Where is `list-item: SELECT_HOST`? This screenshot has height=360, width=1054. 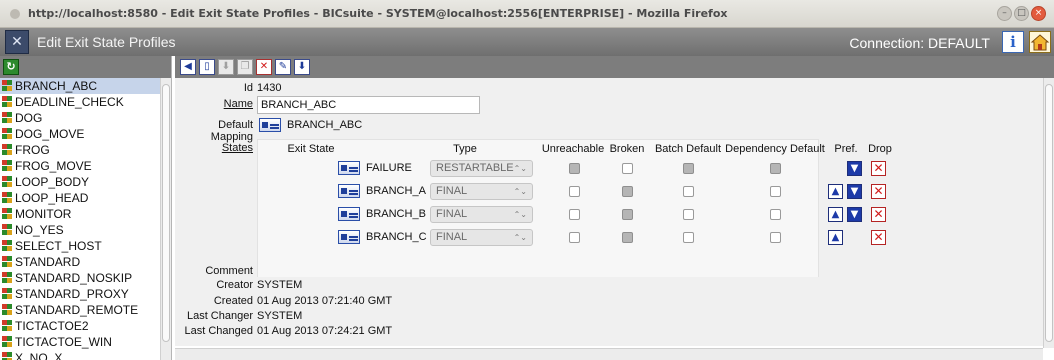
list-item: SELECT_HOST is located at coordinates (80, 246).